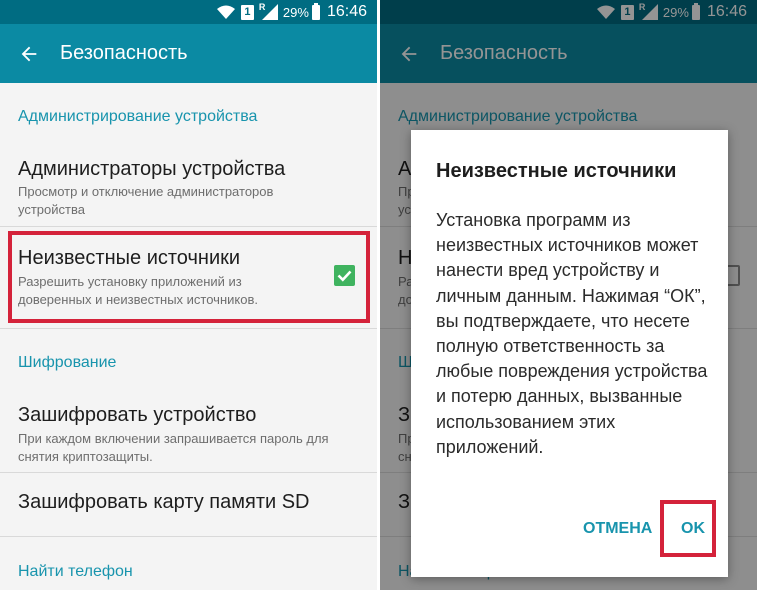 Image resolution: width=757 pixels, height=590 pixels. Describe the element at coordinates (124, 53) in the screenshot. I see `page-title: Безопасность` at that location.